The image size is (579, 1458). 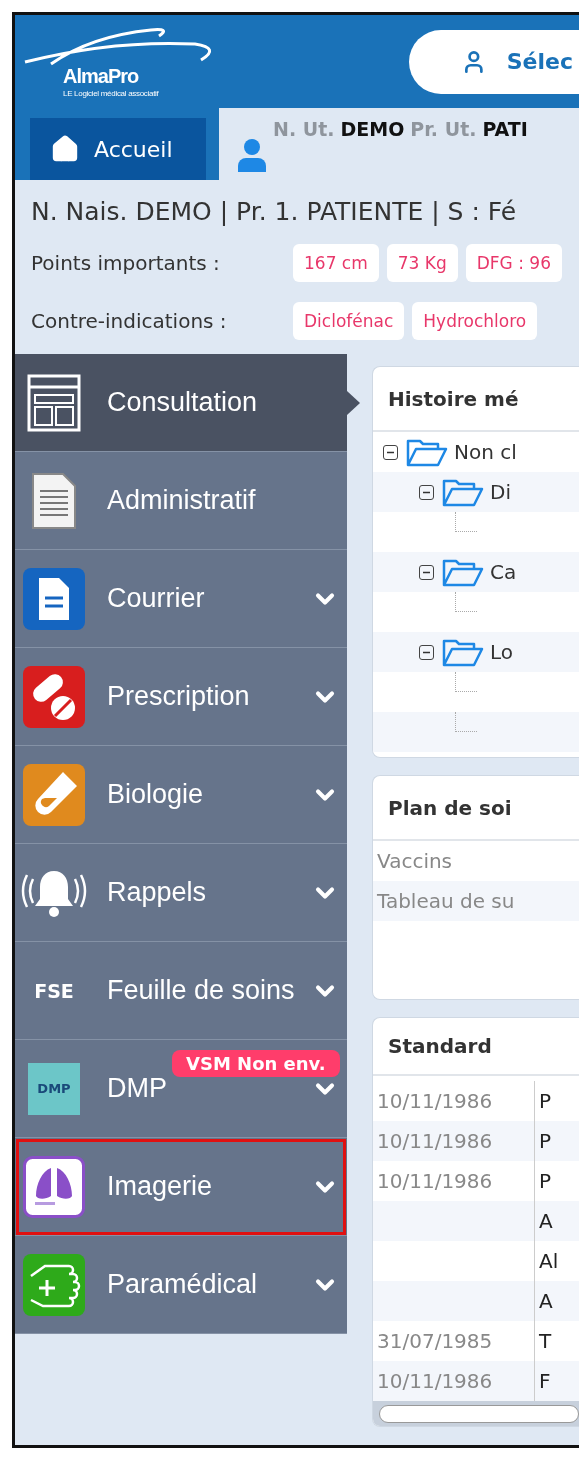 I want to click on dmp-logo: DMP, so click(x=54, y=1088).